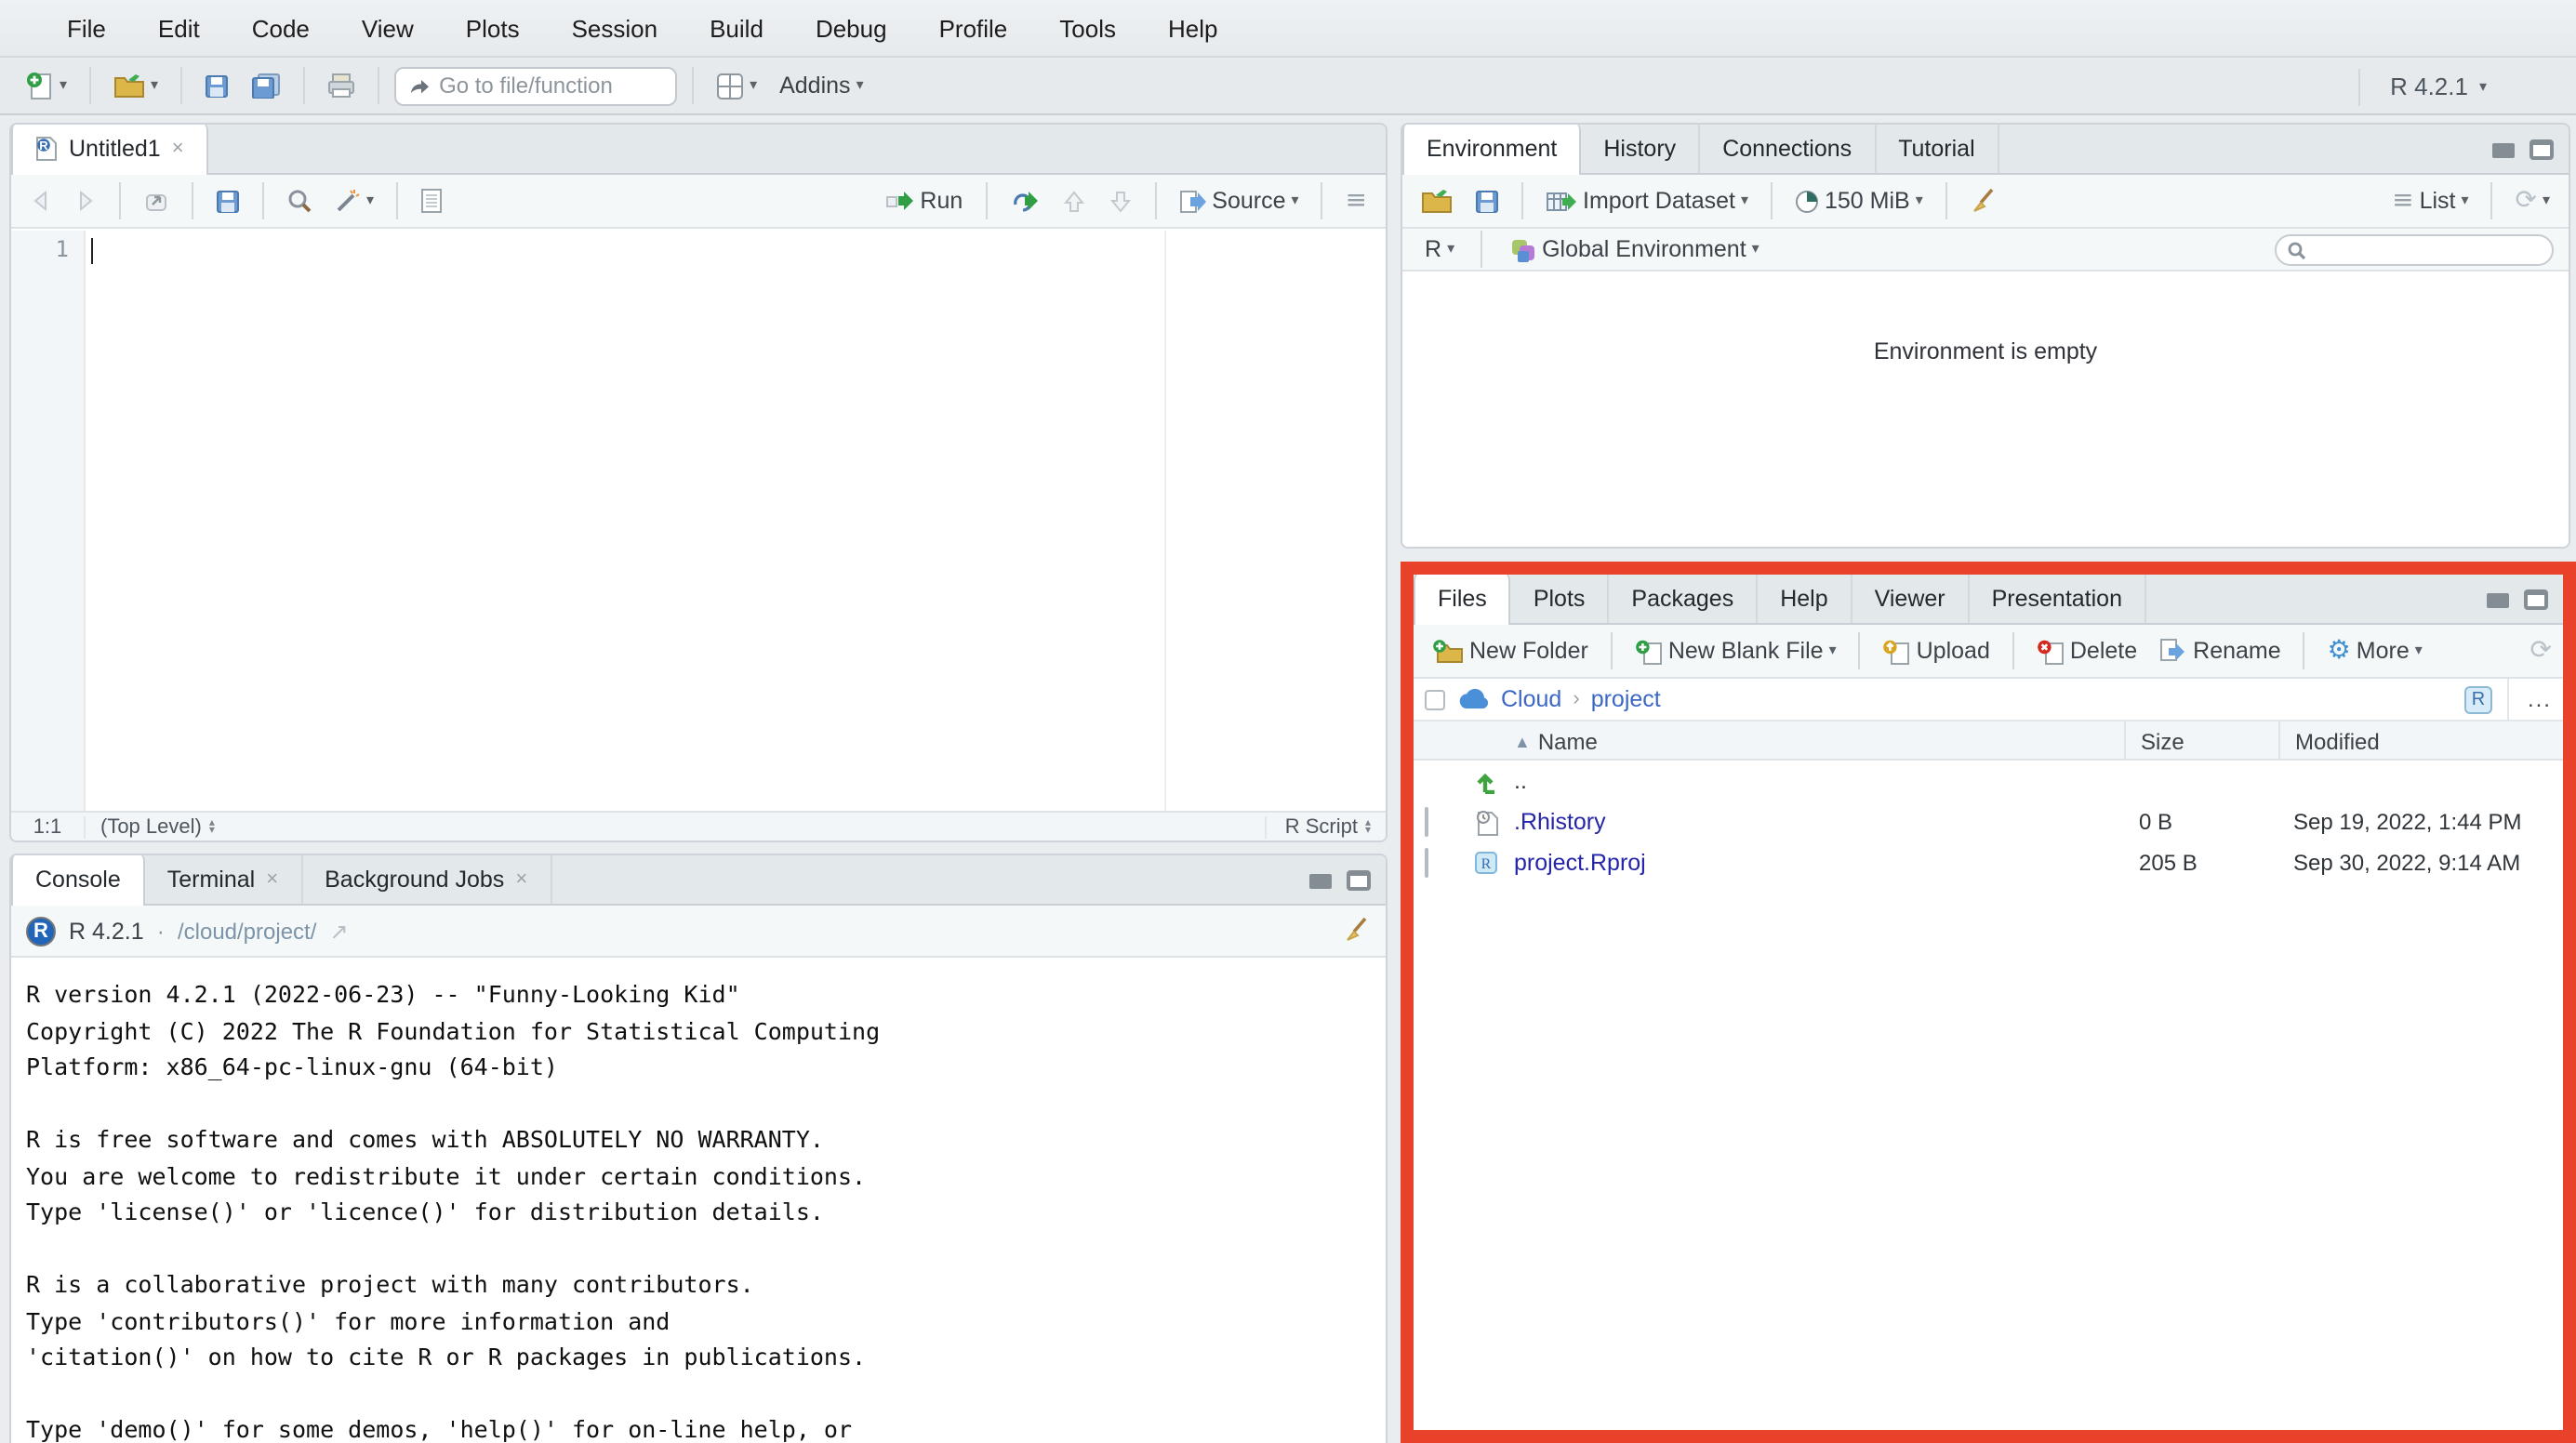  What do you see at coordinates (227, 201) in the screenshot?
I see `save-source-button` at bounding box center [227, 201].